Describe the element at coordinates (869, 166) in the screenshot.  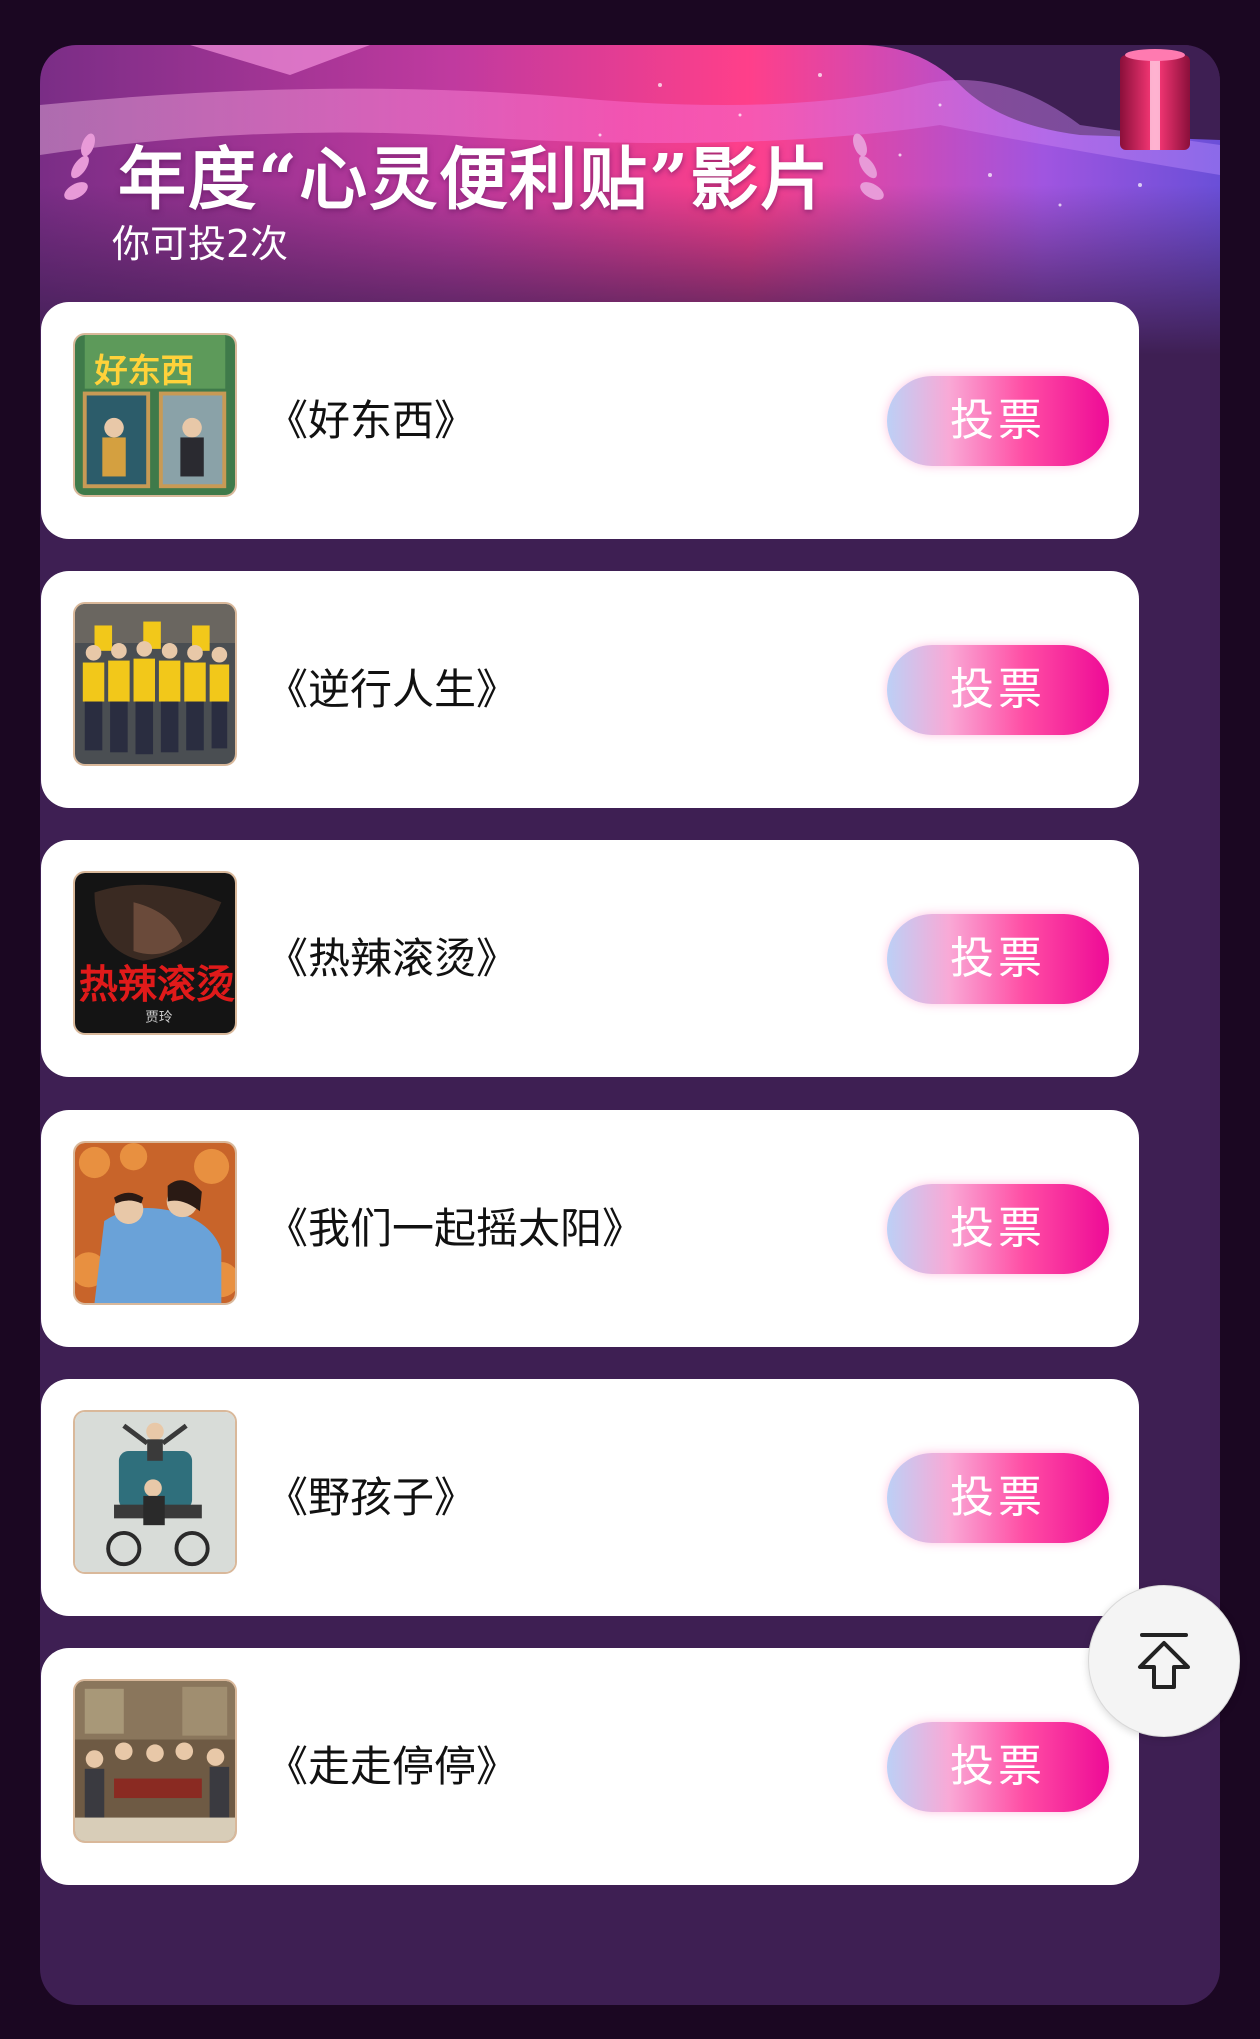
I see `laurel-right-icon` at that location.